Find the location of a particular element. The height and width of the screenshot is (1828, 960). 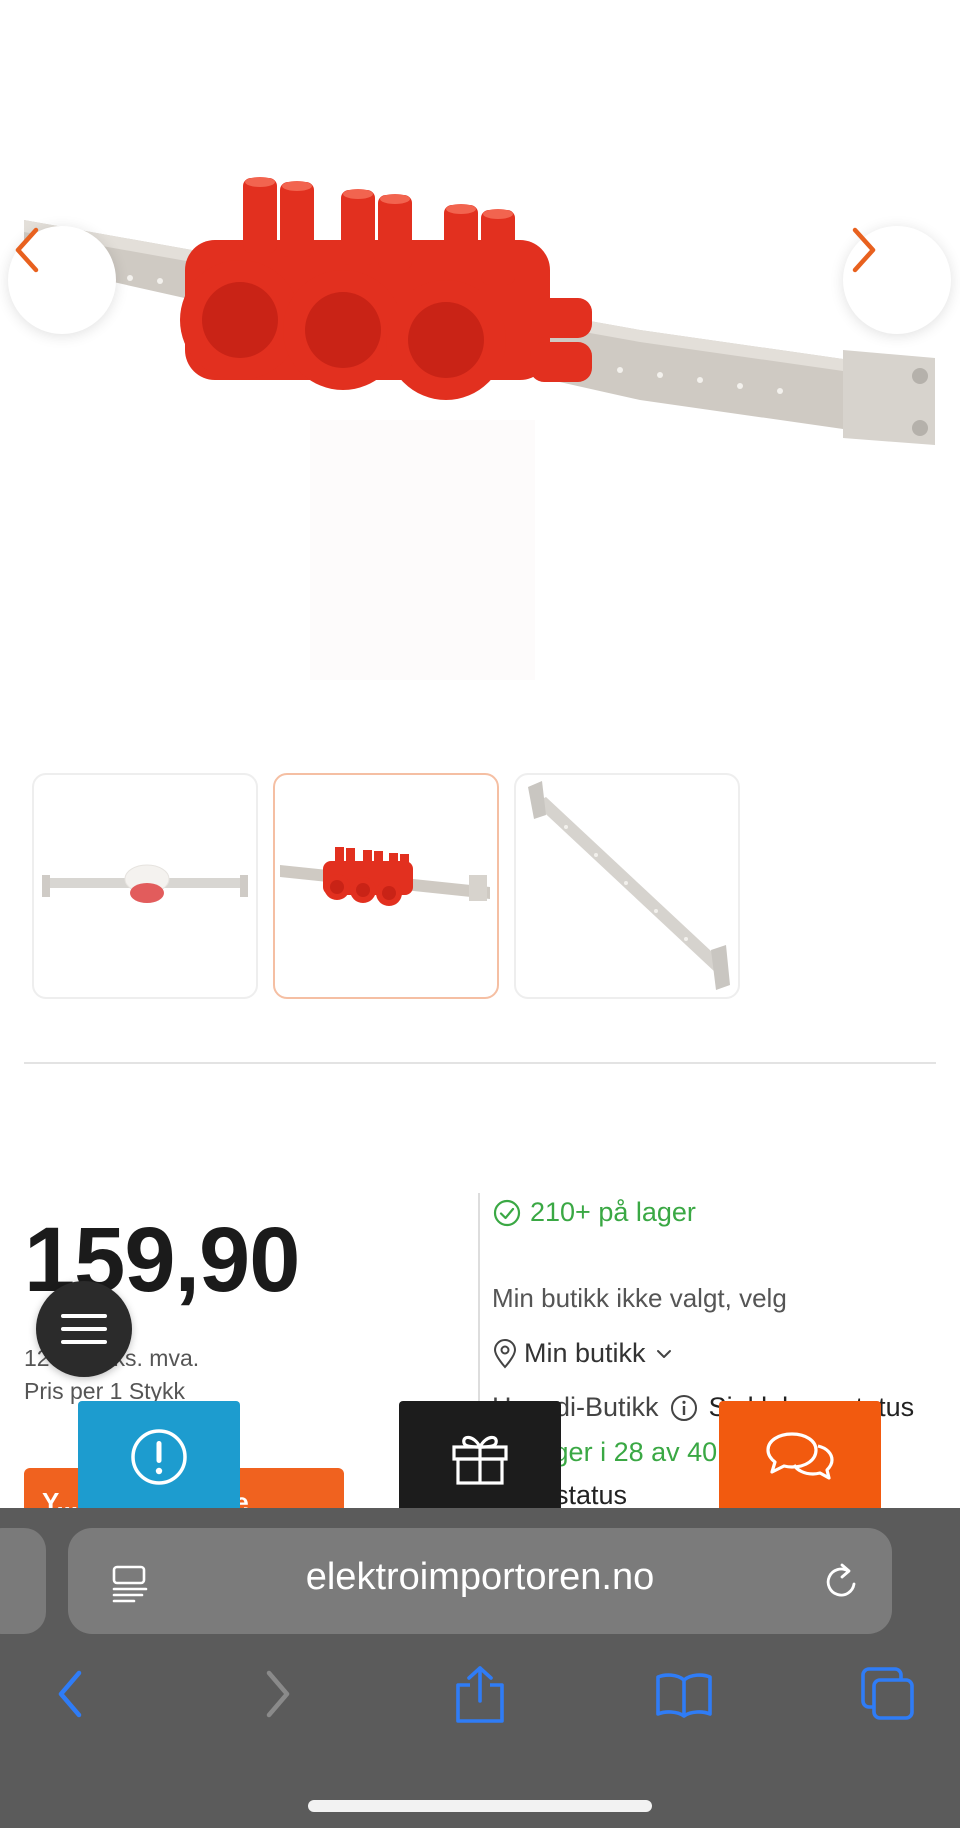

gift-icon is located at coordinates (480, 1460).